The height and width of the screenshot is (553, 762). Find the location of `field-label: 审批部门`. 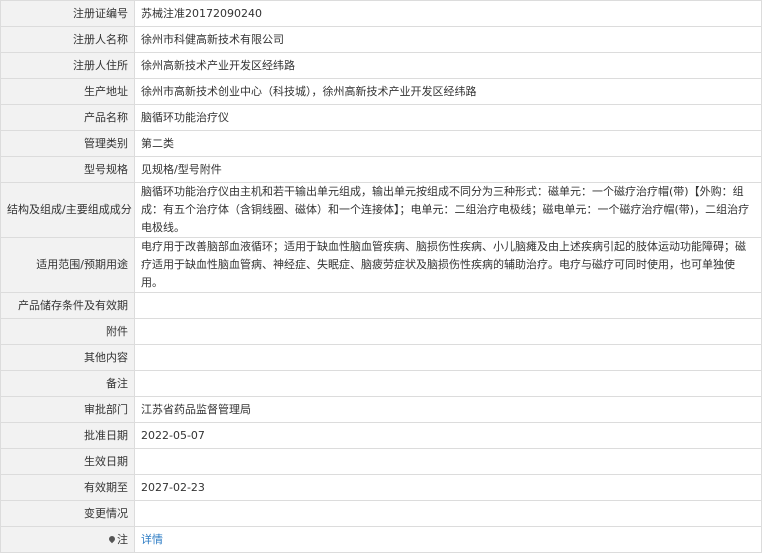

field-label: 审批部门 is located at coordinates (67, 409).